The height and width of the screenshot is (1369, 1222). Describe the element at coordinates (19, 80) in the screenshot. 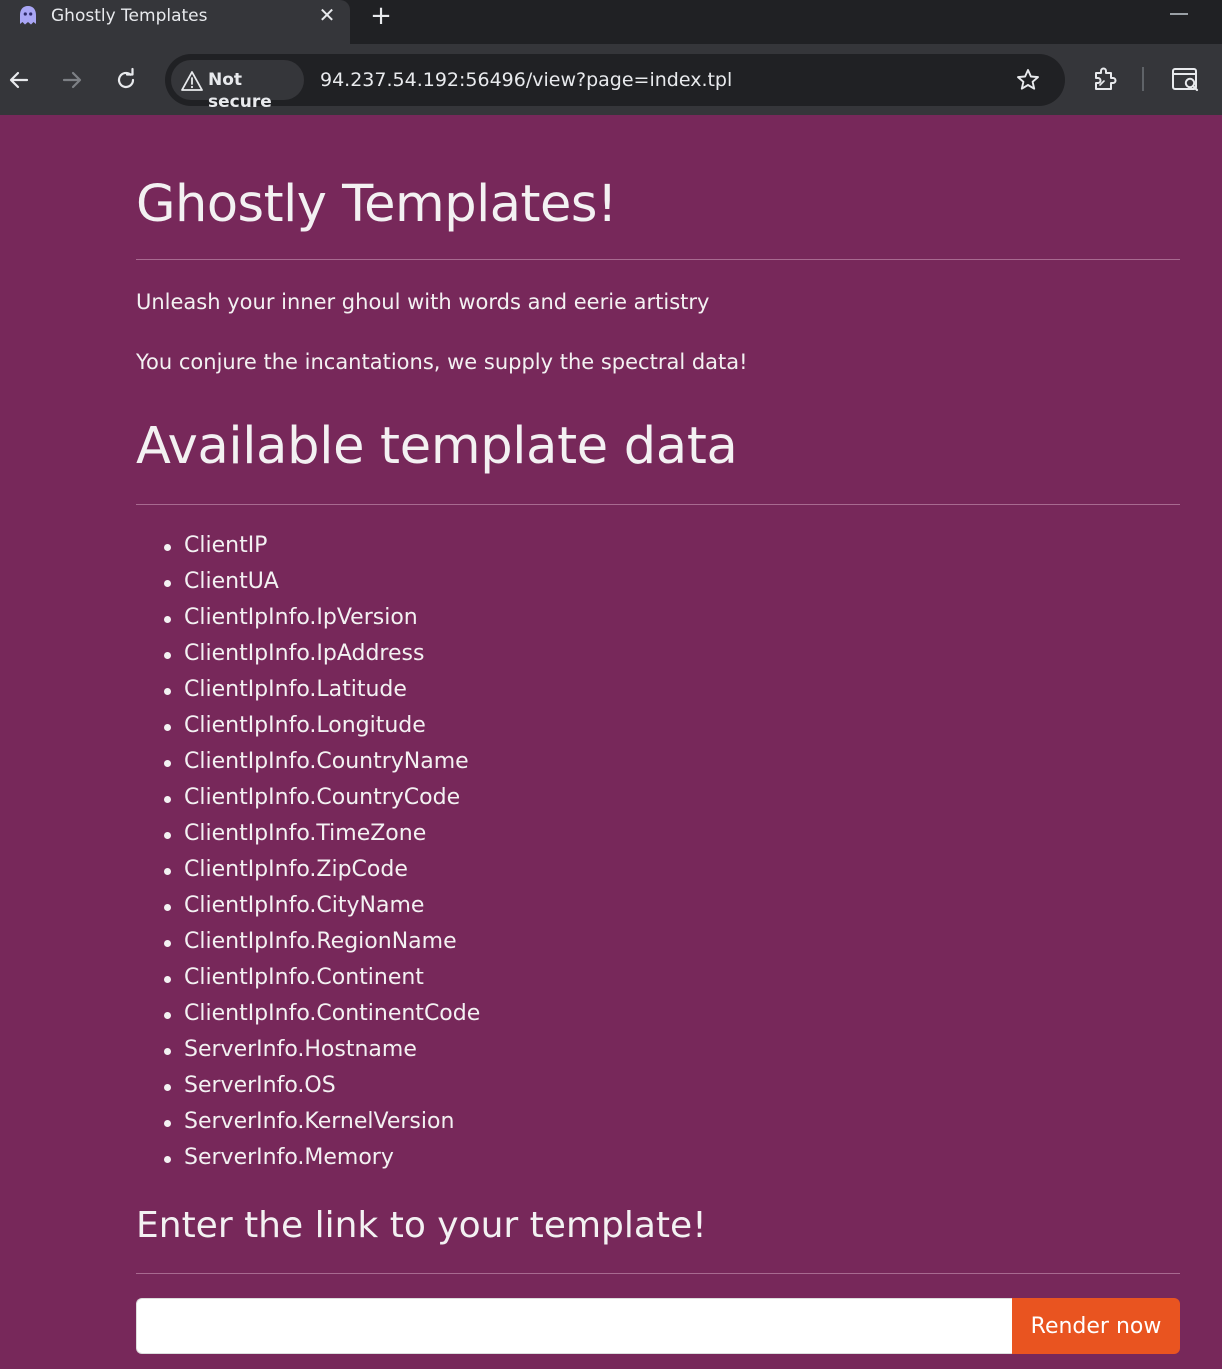

I see `back-arrow-icon` at that location.